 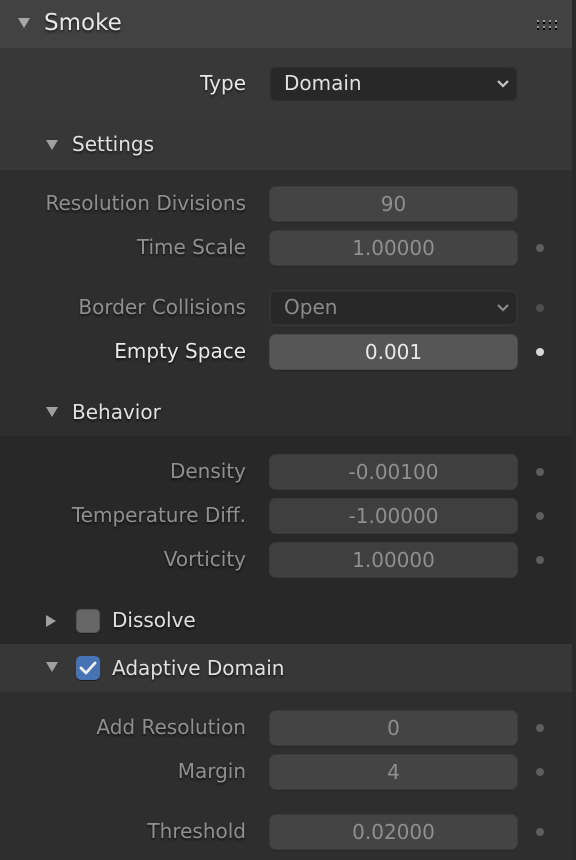 What do you see at coordinates (145, 203) in the screenshot?
I see `resolution-divisions-label: Resolution Divisions` at bounding box center [145, 203].